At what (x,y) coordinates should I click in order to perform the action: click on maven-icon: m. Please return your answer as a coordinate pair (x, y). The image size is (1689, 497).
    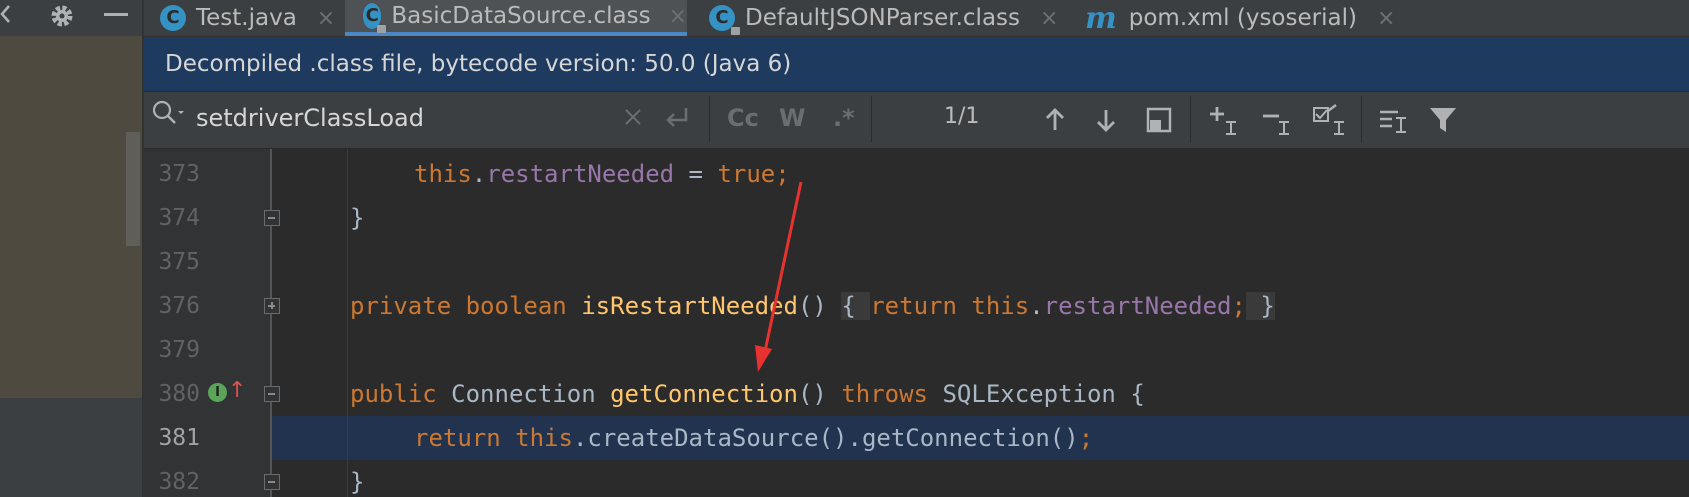
    Looking at the image, I should click on (1101, 18).